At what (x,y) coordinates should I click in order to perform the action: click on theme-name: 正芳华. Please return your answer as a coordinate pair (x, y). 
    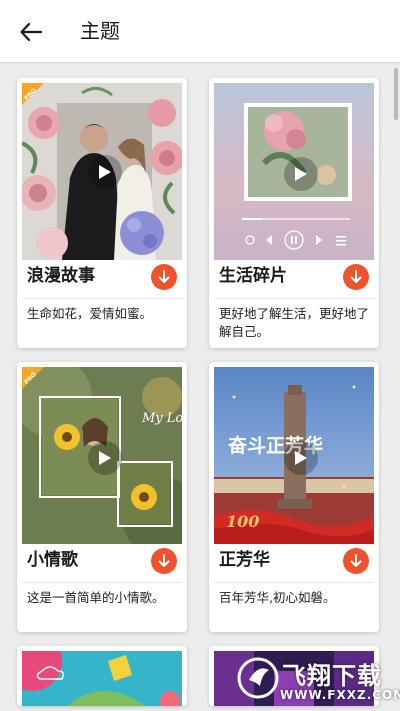
    Looking at the image, I should click on (244, 560).